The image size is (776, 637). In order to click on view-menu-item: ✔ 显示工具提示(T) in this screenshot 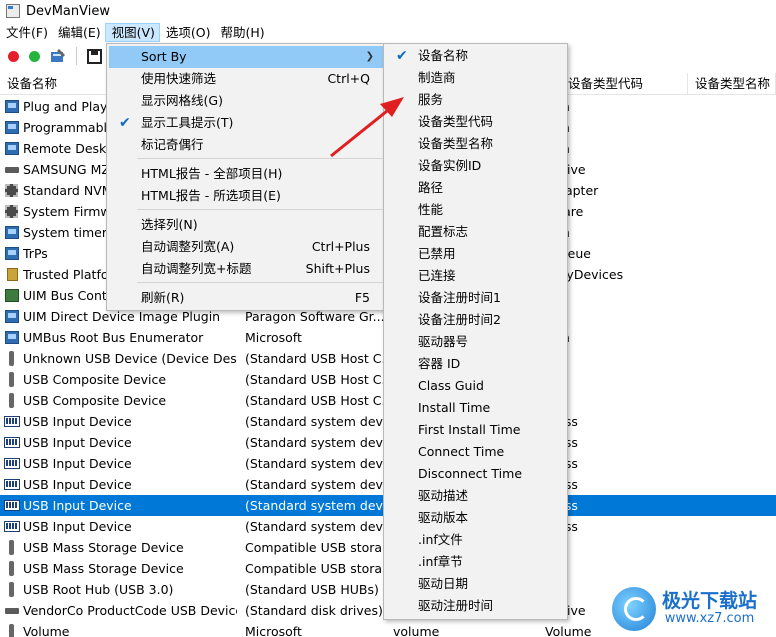, I will do `click(246, 123)`.